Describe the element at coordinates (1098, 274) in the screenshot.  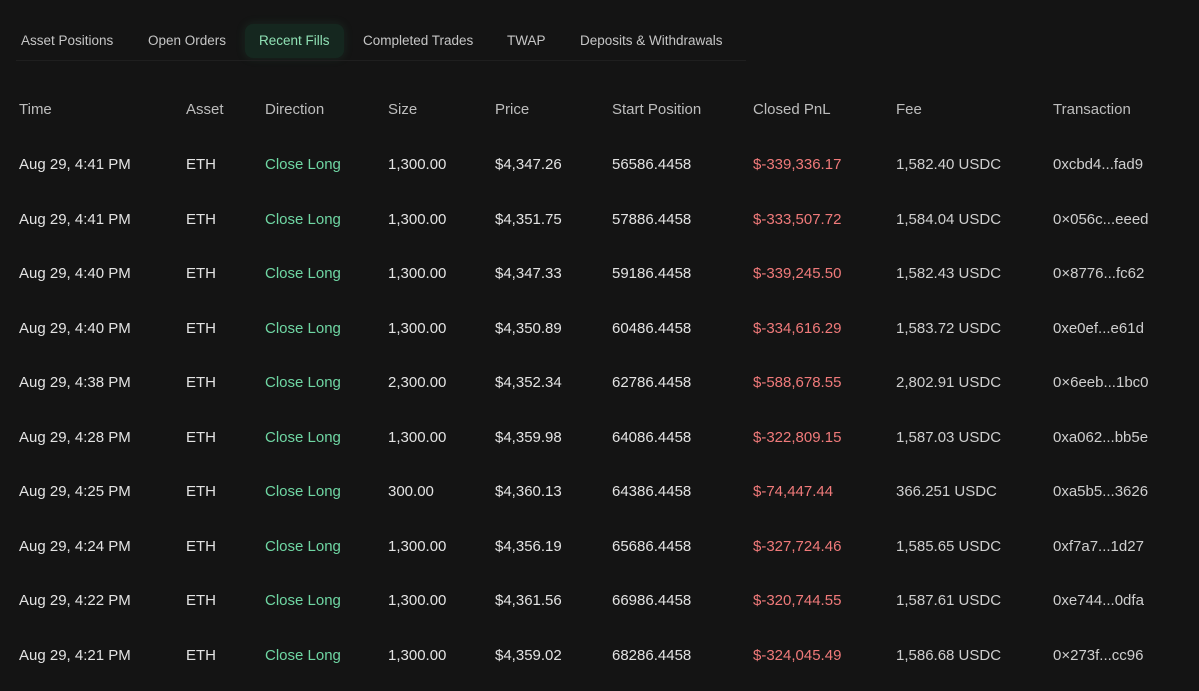
I see `cell-transaction-link: 0×8776...fc62` at that location.